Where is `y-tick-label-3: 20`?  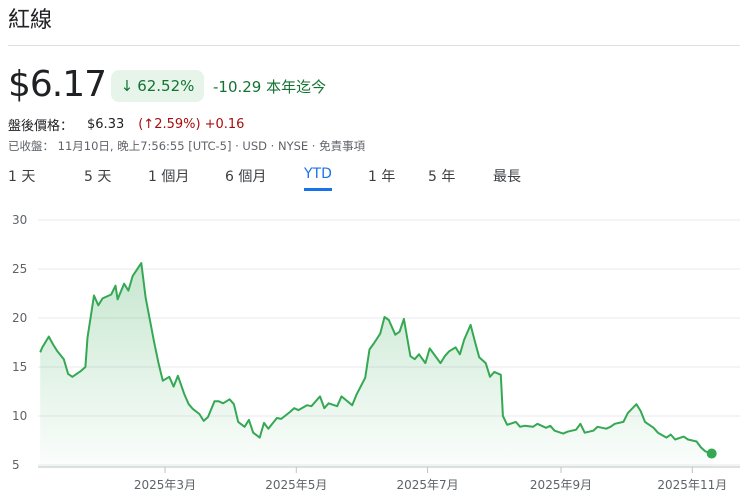 y-tick-label-3: 20 is located at coordinates (19, 318).